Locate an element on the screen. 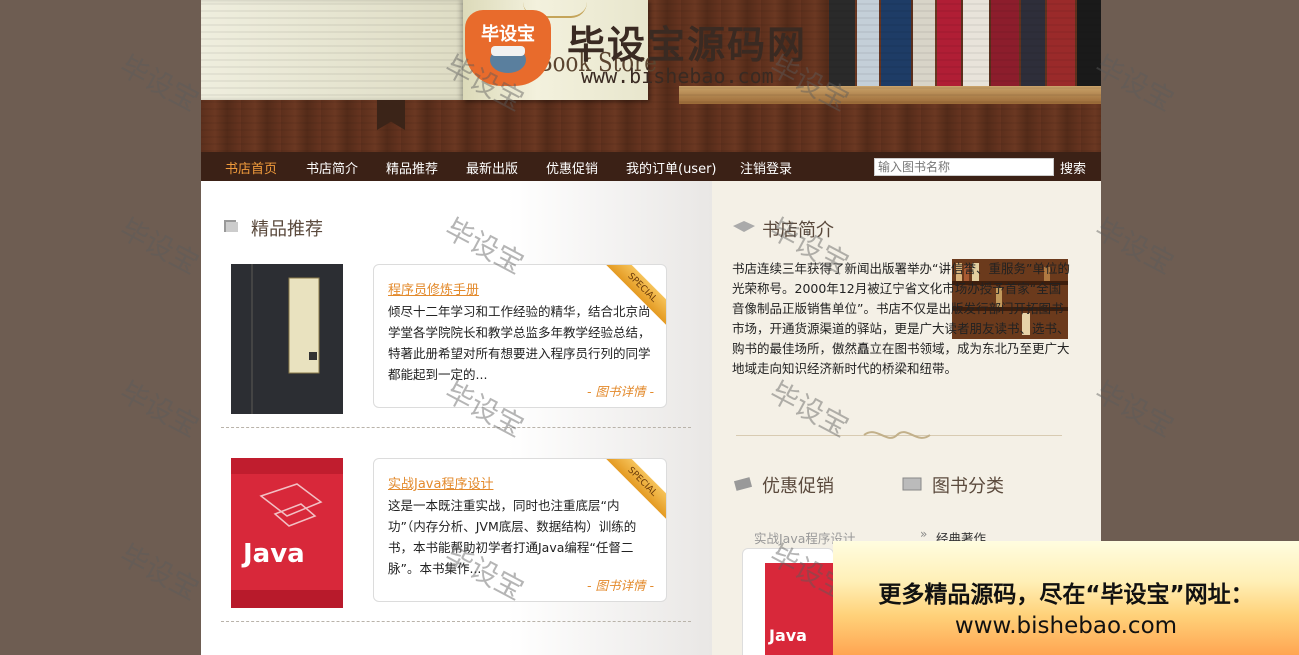 Image resolution: width=1299 pixels, height=655 pixels. double-chevron-icon: » is located at coordinates (924, 534).